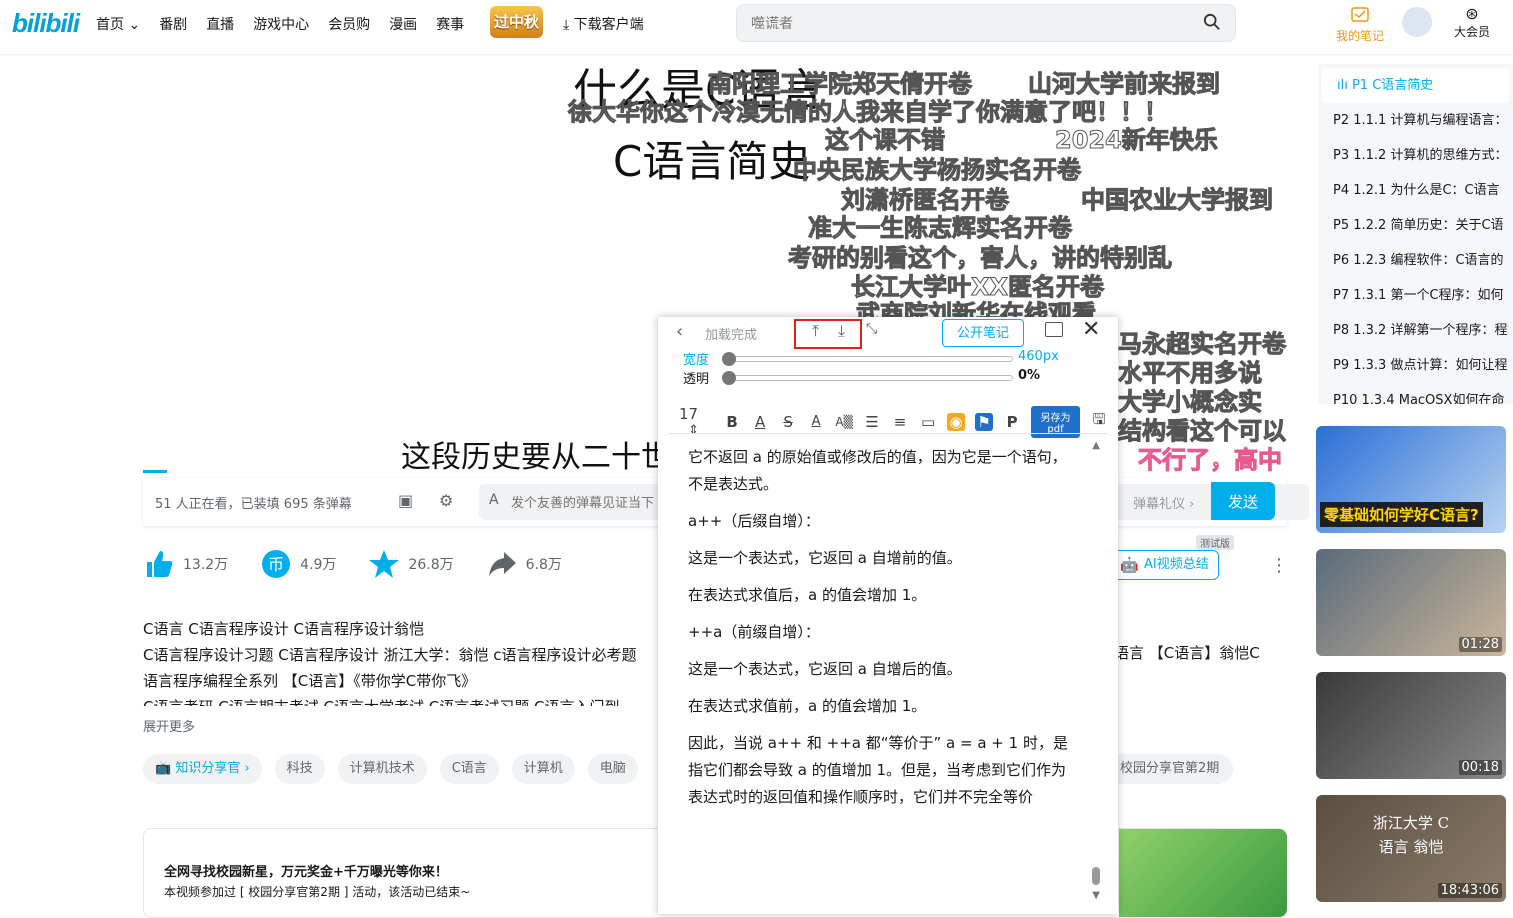 This screenshot has width=1513, height=918. I want to click on recommended-video-thumbnail: 零基础如何学好C语言?, so click(1411, 479).